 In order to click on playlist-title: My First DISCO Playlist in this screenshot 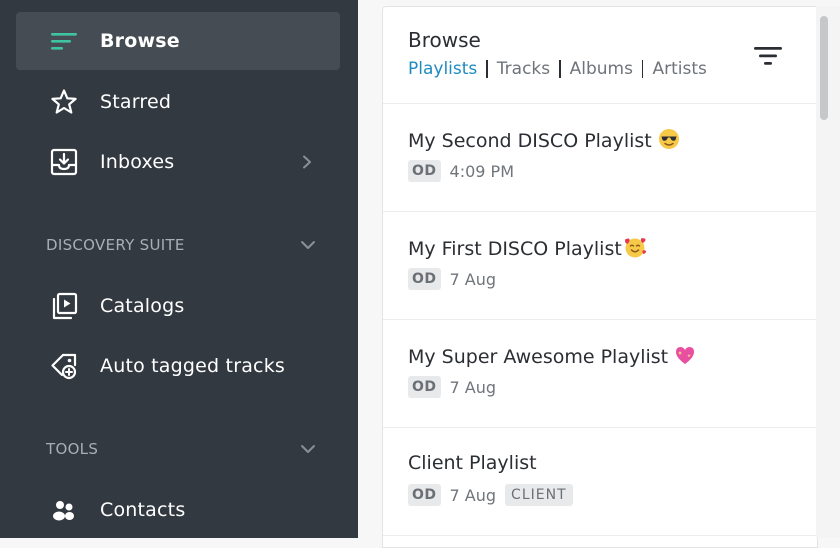, I will do `click(527, 248)`.